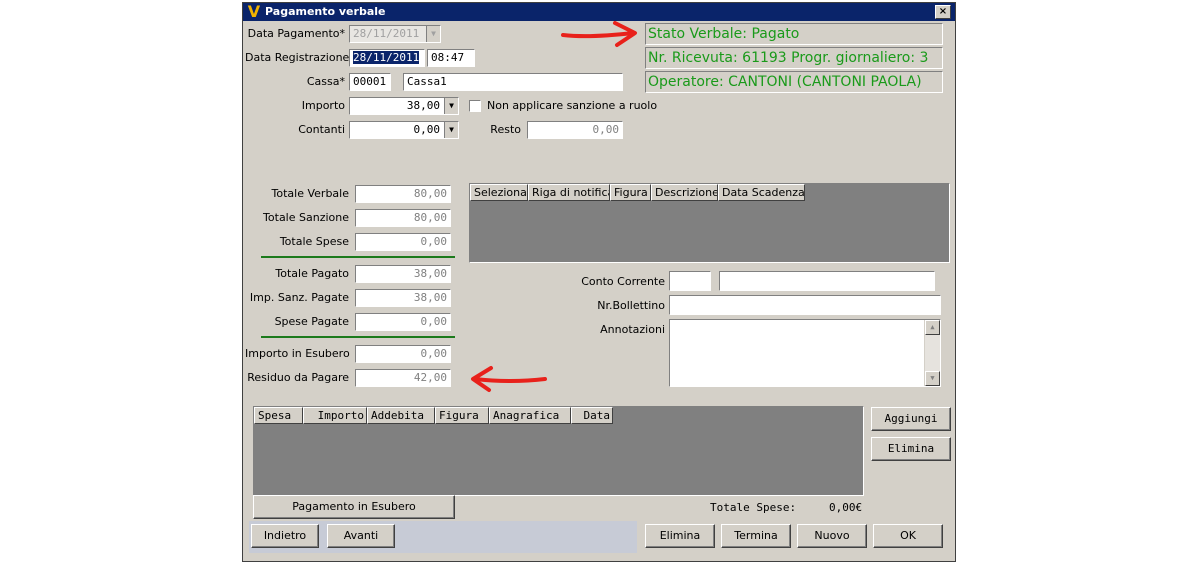 The image size is (1200, 564). I want to click on conto-corrente-desc-field, so click(827, 281).